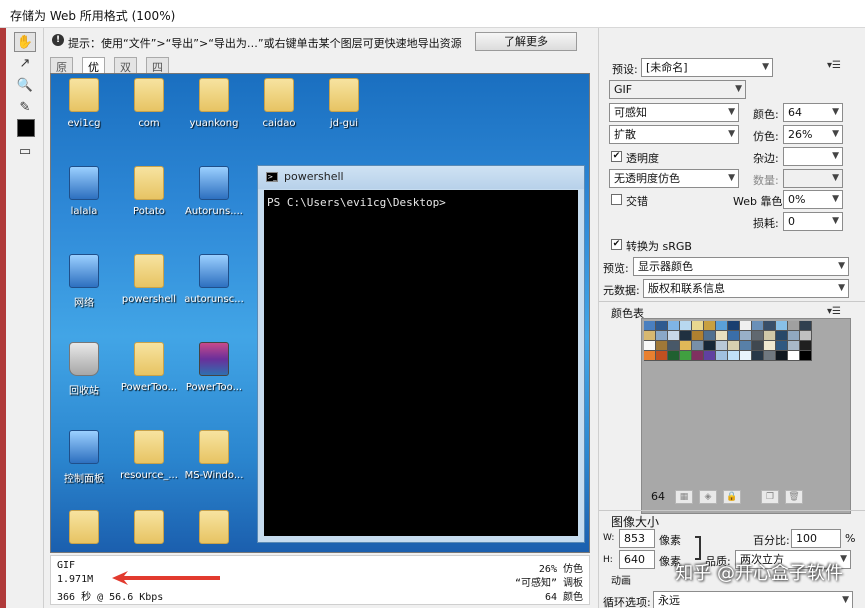 The height and width of the screenshot is (608, 865). I want to click on tab-4up: 四联, so click(157, 73).